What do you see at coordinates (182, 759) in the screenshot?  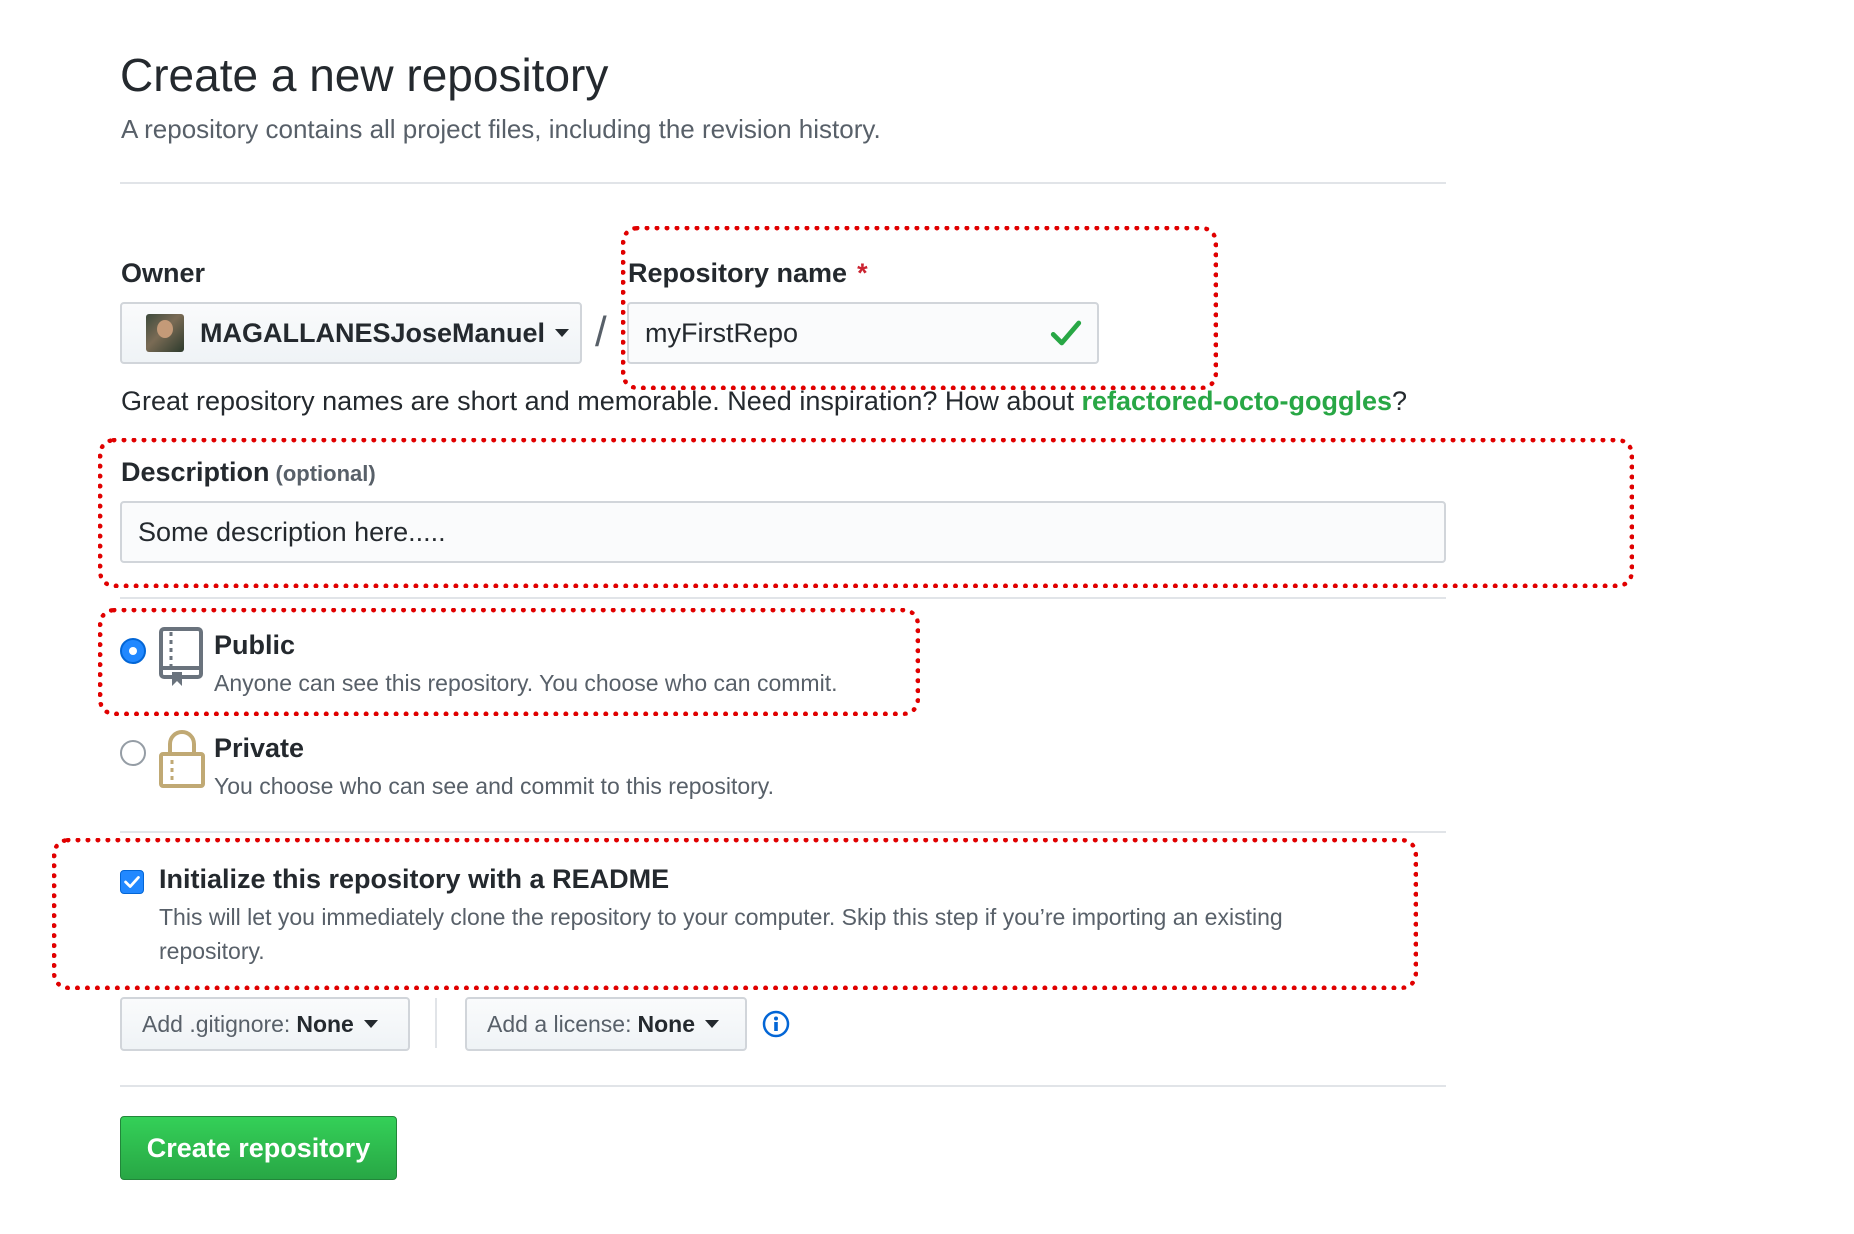 I see `lock-icon` at bounding box center [182, 759].